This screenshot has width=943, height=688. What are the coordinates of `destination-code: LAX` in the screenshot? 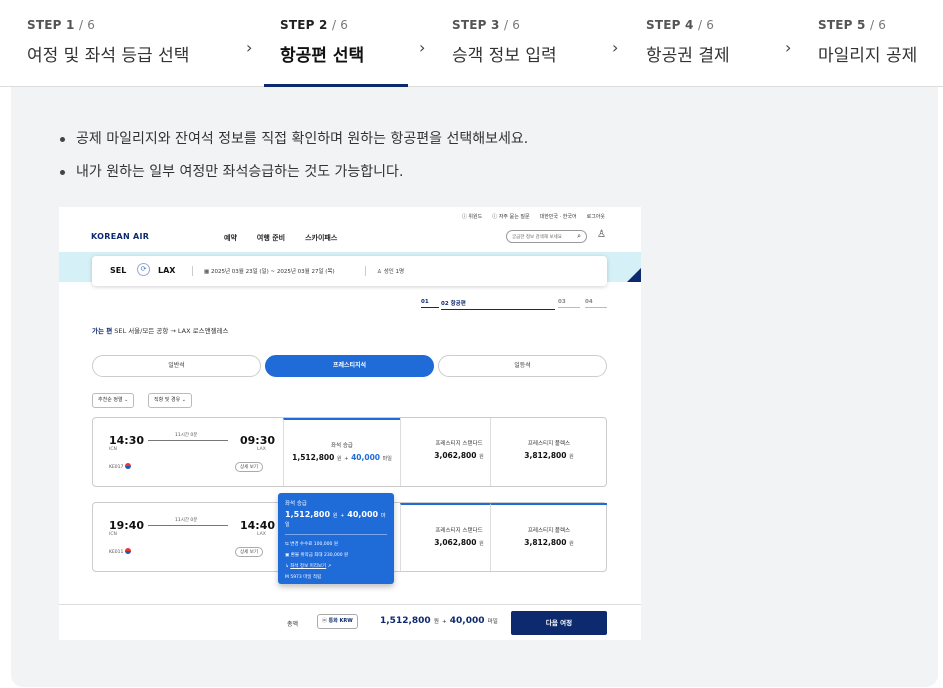 It's located at (167, 270).